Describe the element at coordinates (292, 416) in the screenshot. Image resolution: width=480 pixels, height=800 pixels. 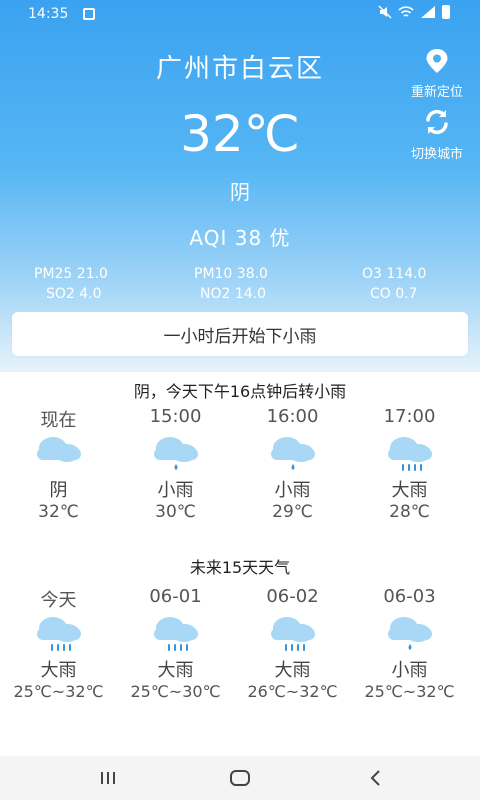
I see `hourly-time: 16:00` at that location.